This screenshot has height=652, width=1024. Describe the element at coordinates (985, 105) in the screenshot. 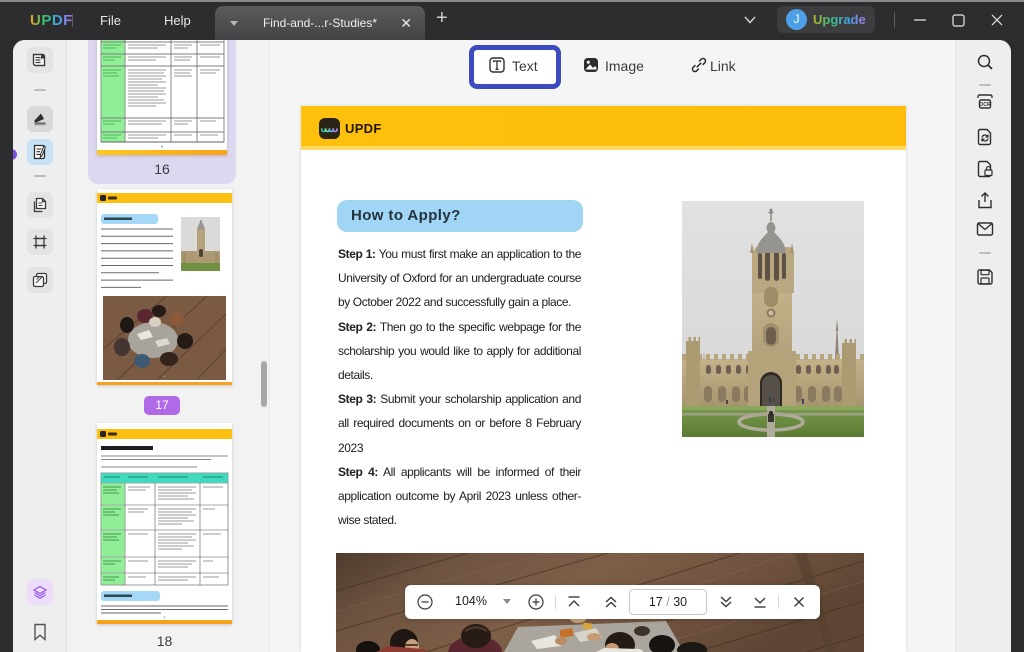

I see `svg-text: OCR` at that location.